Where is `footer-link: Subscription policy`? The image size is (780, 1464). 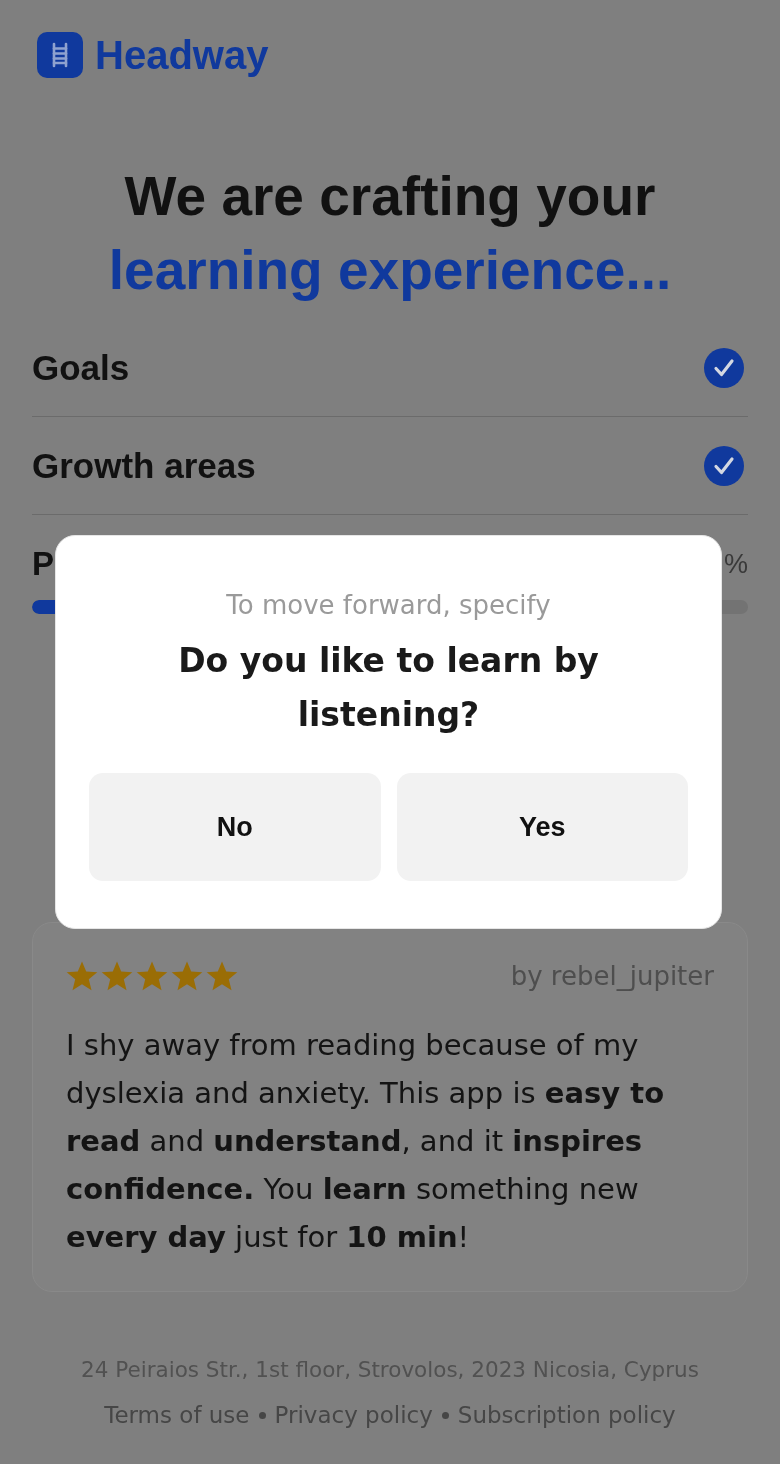 footer-link: Subscription policy is located at coordinates (566, 1415).